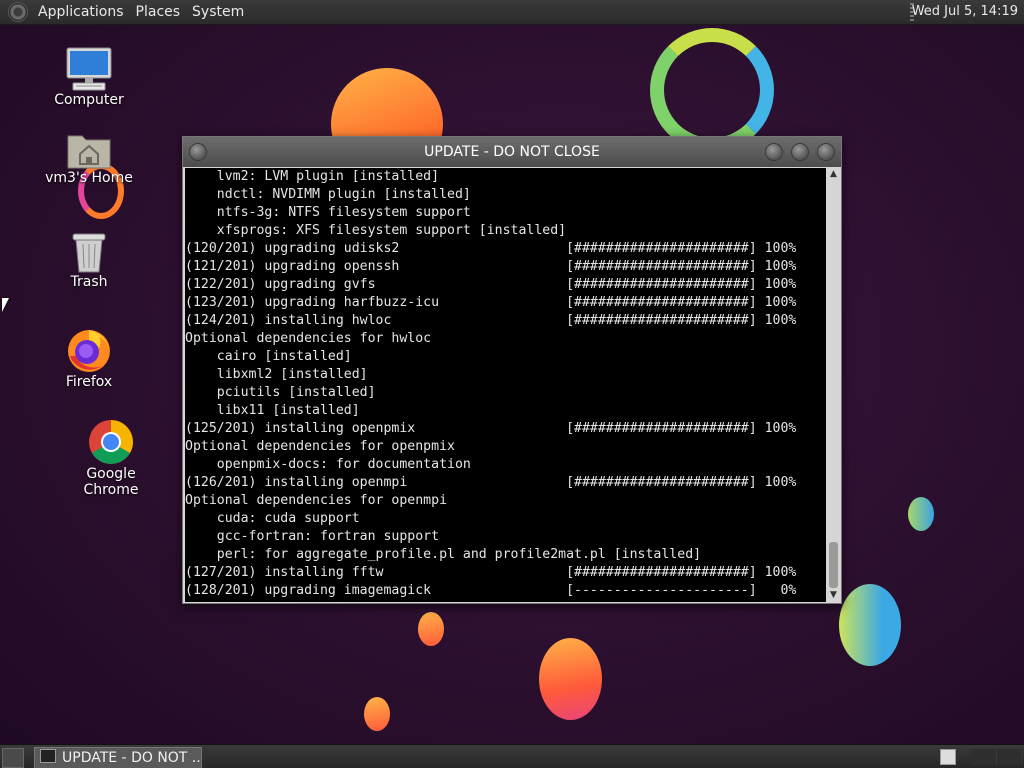 The image size is (1024, 768). What do you see at coordinates (89, 350) in the screenshot?
I see `firefox-icon` at bounding box center [89, 350].